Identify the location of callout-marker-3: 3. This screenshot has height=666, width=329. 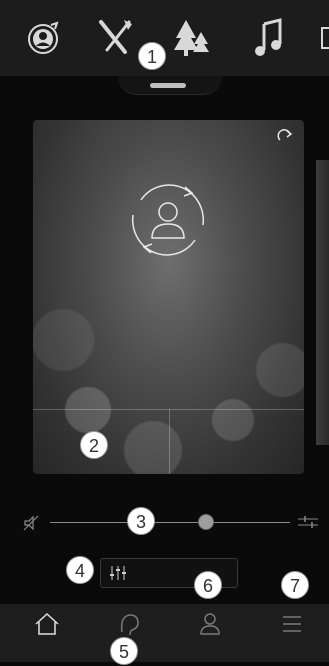
(141, 521).